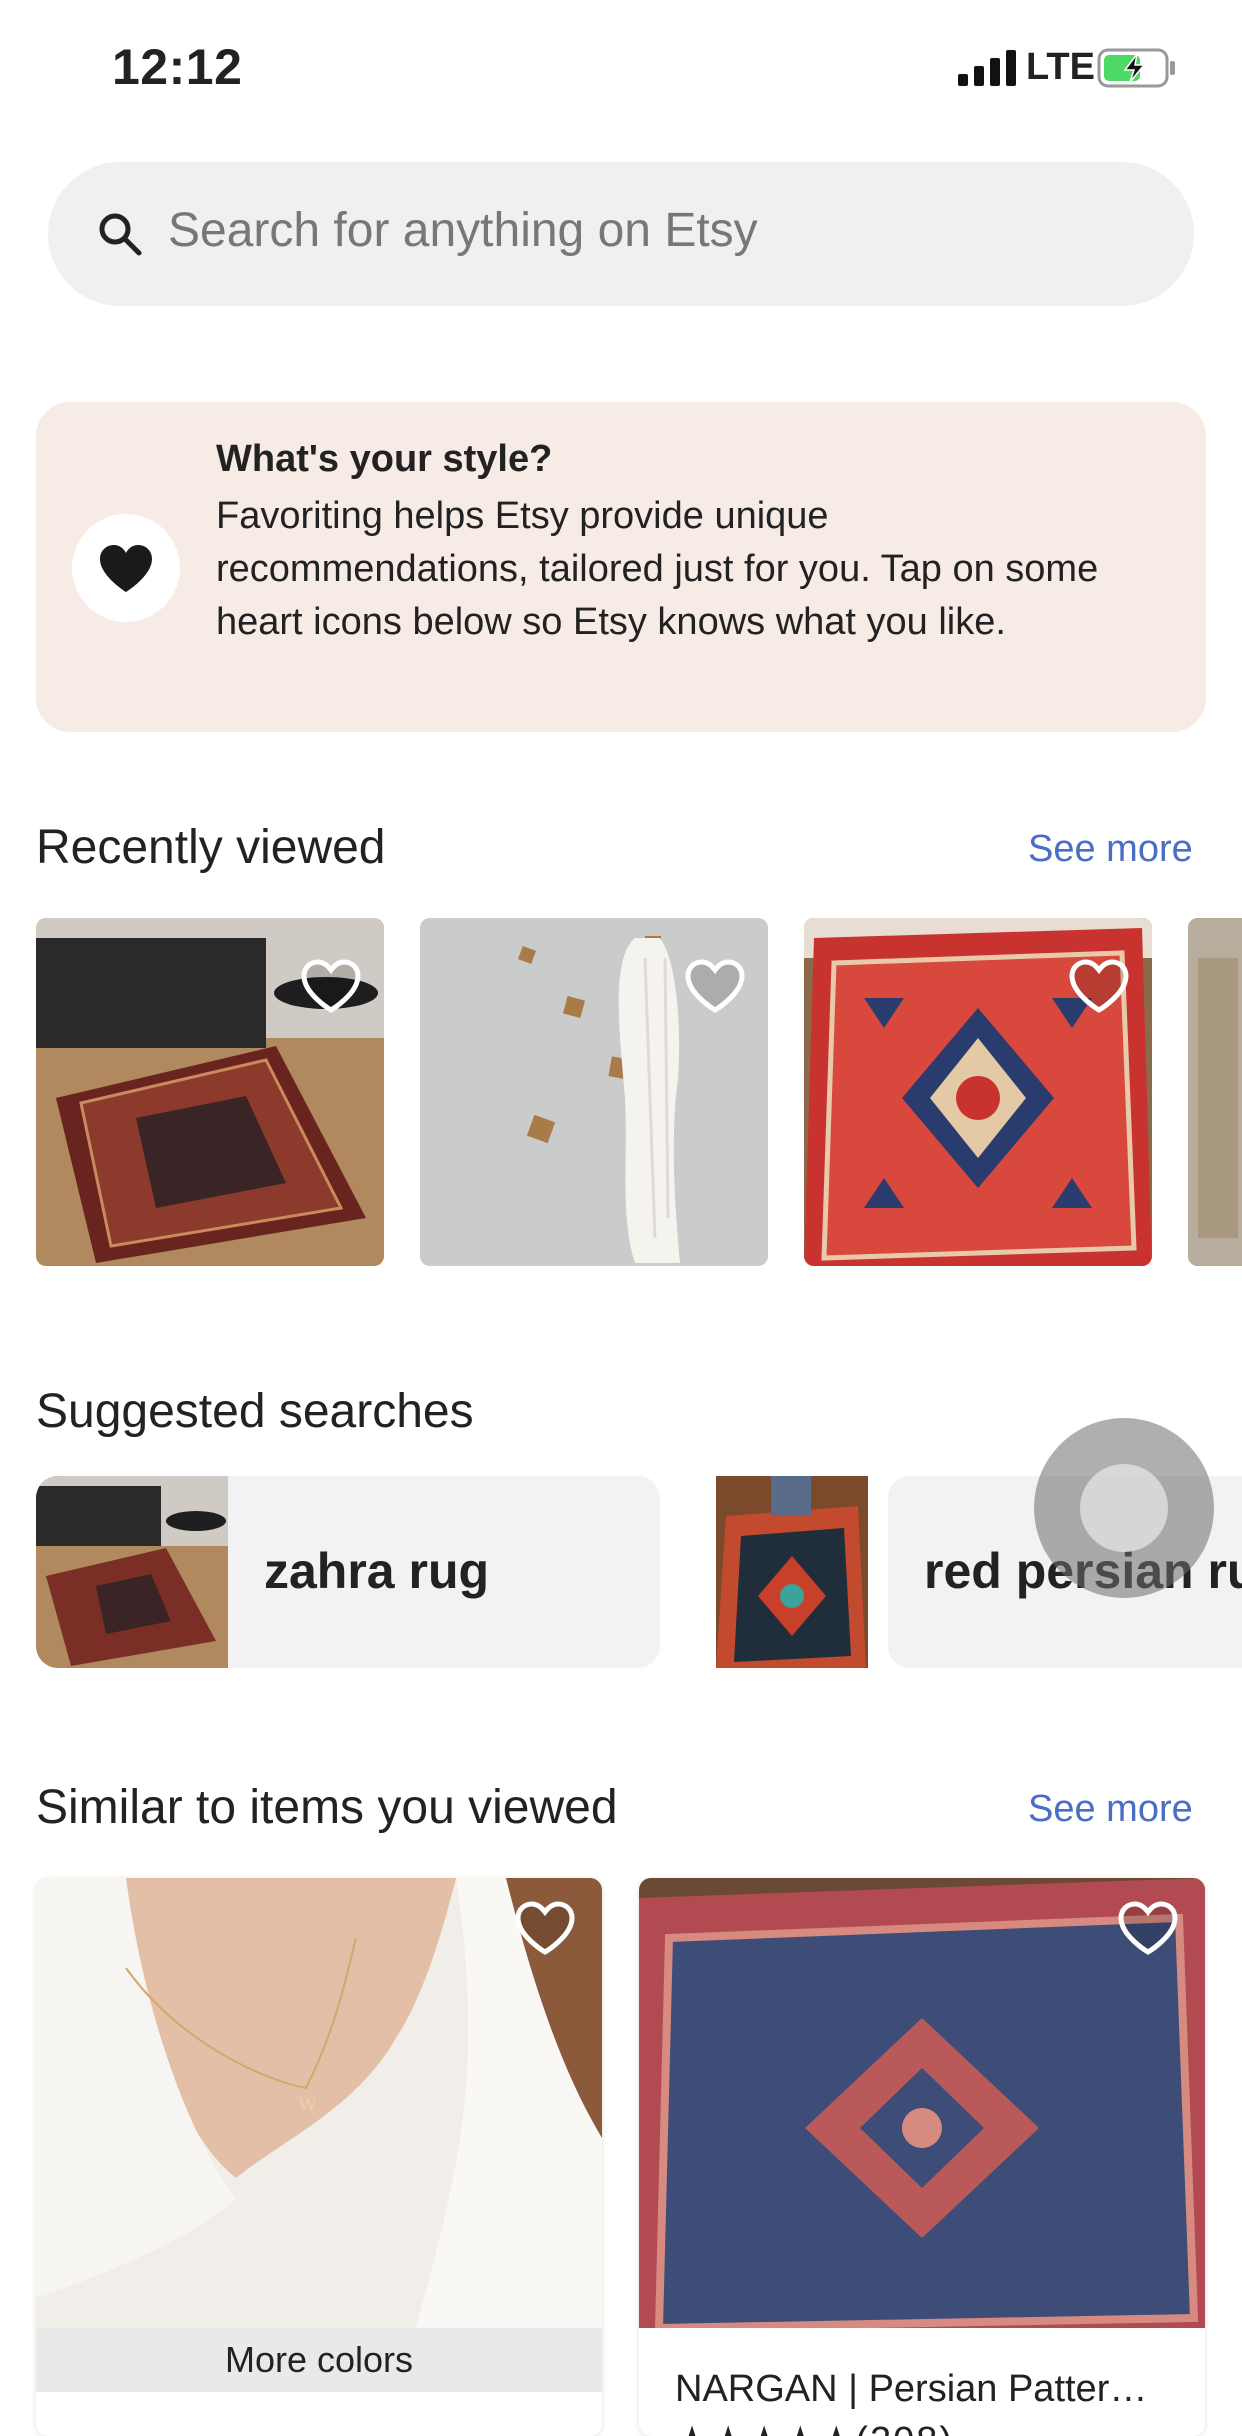 This screenshot has width=1242, height=2436. I want to click on battery-charging-icon, so click(1136, 68).